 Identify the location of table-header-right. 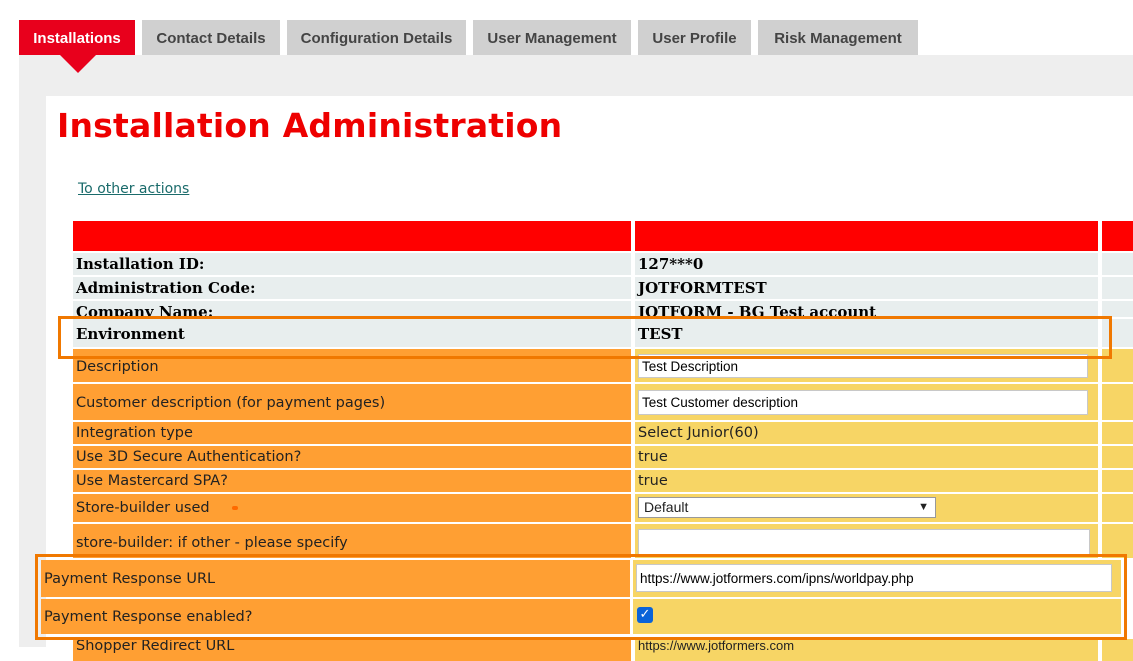
(866, 236).